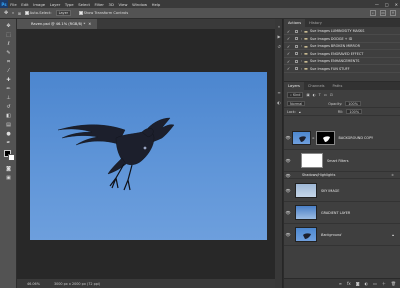 Image resolution: width=400 pixels, height=288 pixels. What do you see at coordinates (296, 103) in the screenshot?
I see `blend-mode-dropdown: Normal` at bounding box center [296, 103].